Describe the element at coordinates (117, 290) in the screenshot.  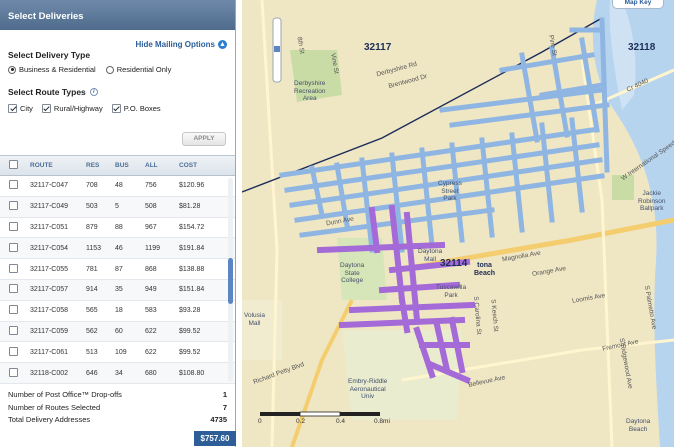
I see `table-row: 32117-C057 914 35 949 $151.84` at that location.